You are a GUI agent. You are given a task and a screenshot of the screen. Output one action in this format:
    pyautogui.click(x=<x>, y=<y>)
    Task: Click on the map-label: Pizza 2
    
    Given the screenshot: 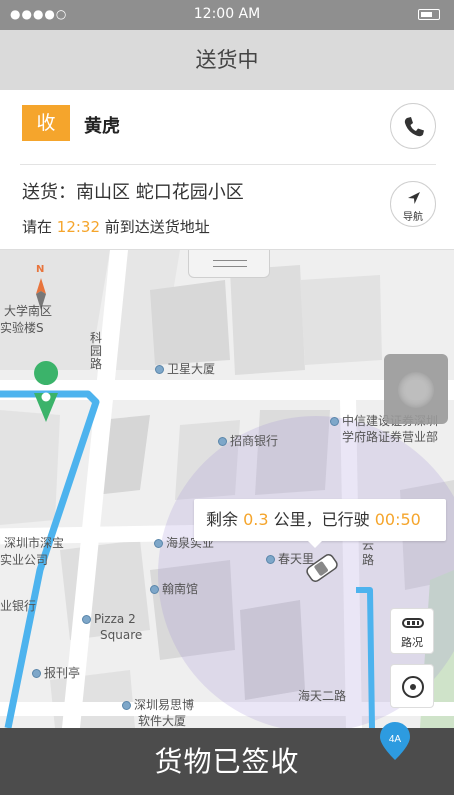 What is the action you would take?
    pyautogui.click(x=109, y=619)
    